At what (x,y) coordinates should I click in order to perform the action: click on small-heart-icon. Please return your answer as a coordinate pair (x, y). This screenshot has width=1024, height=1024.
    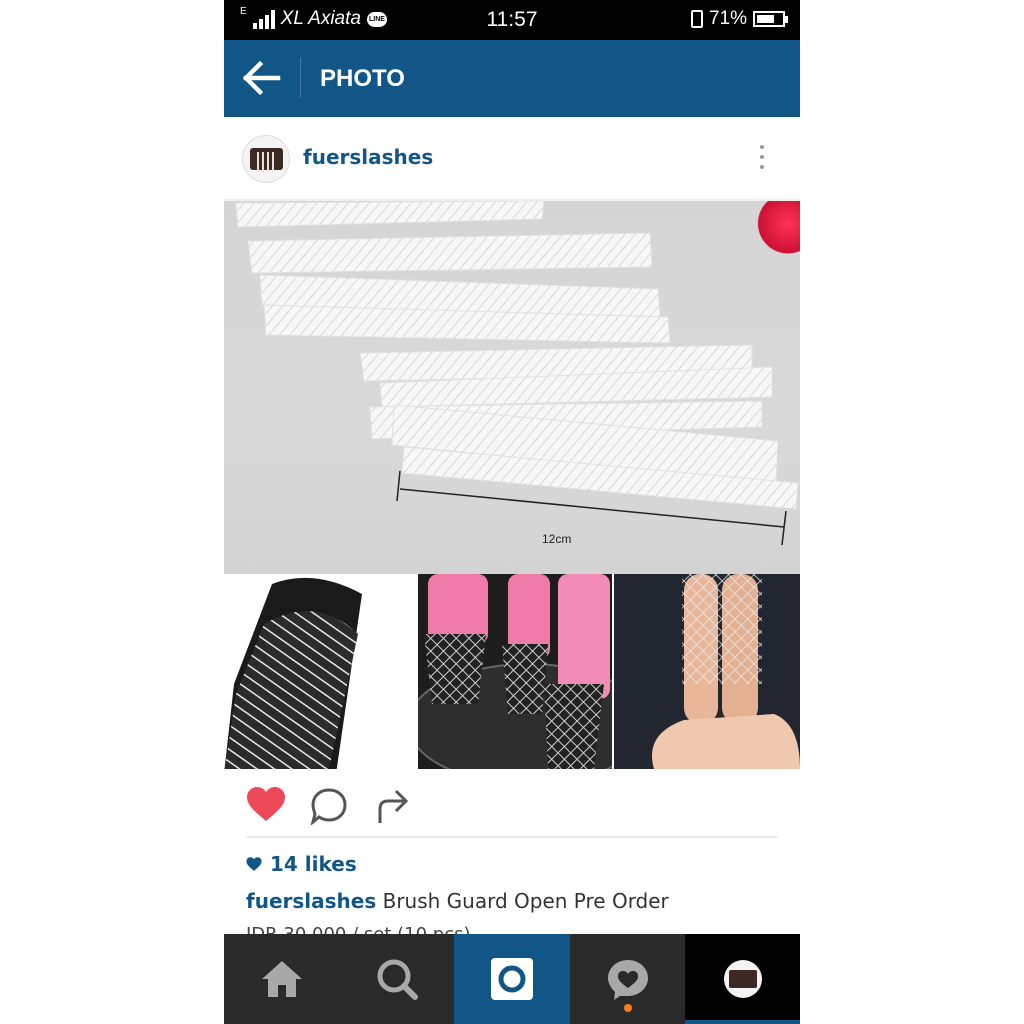
    Looking at the image, I should click on (254, 863).